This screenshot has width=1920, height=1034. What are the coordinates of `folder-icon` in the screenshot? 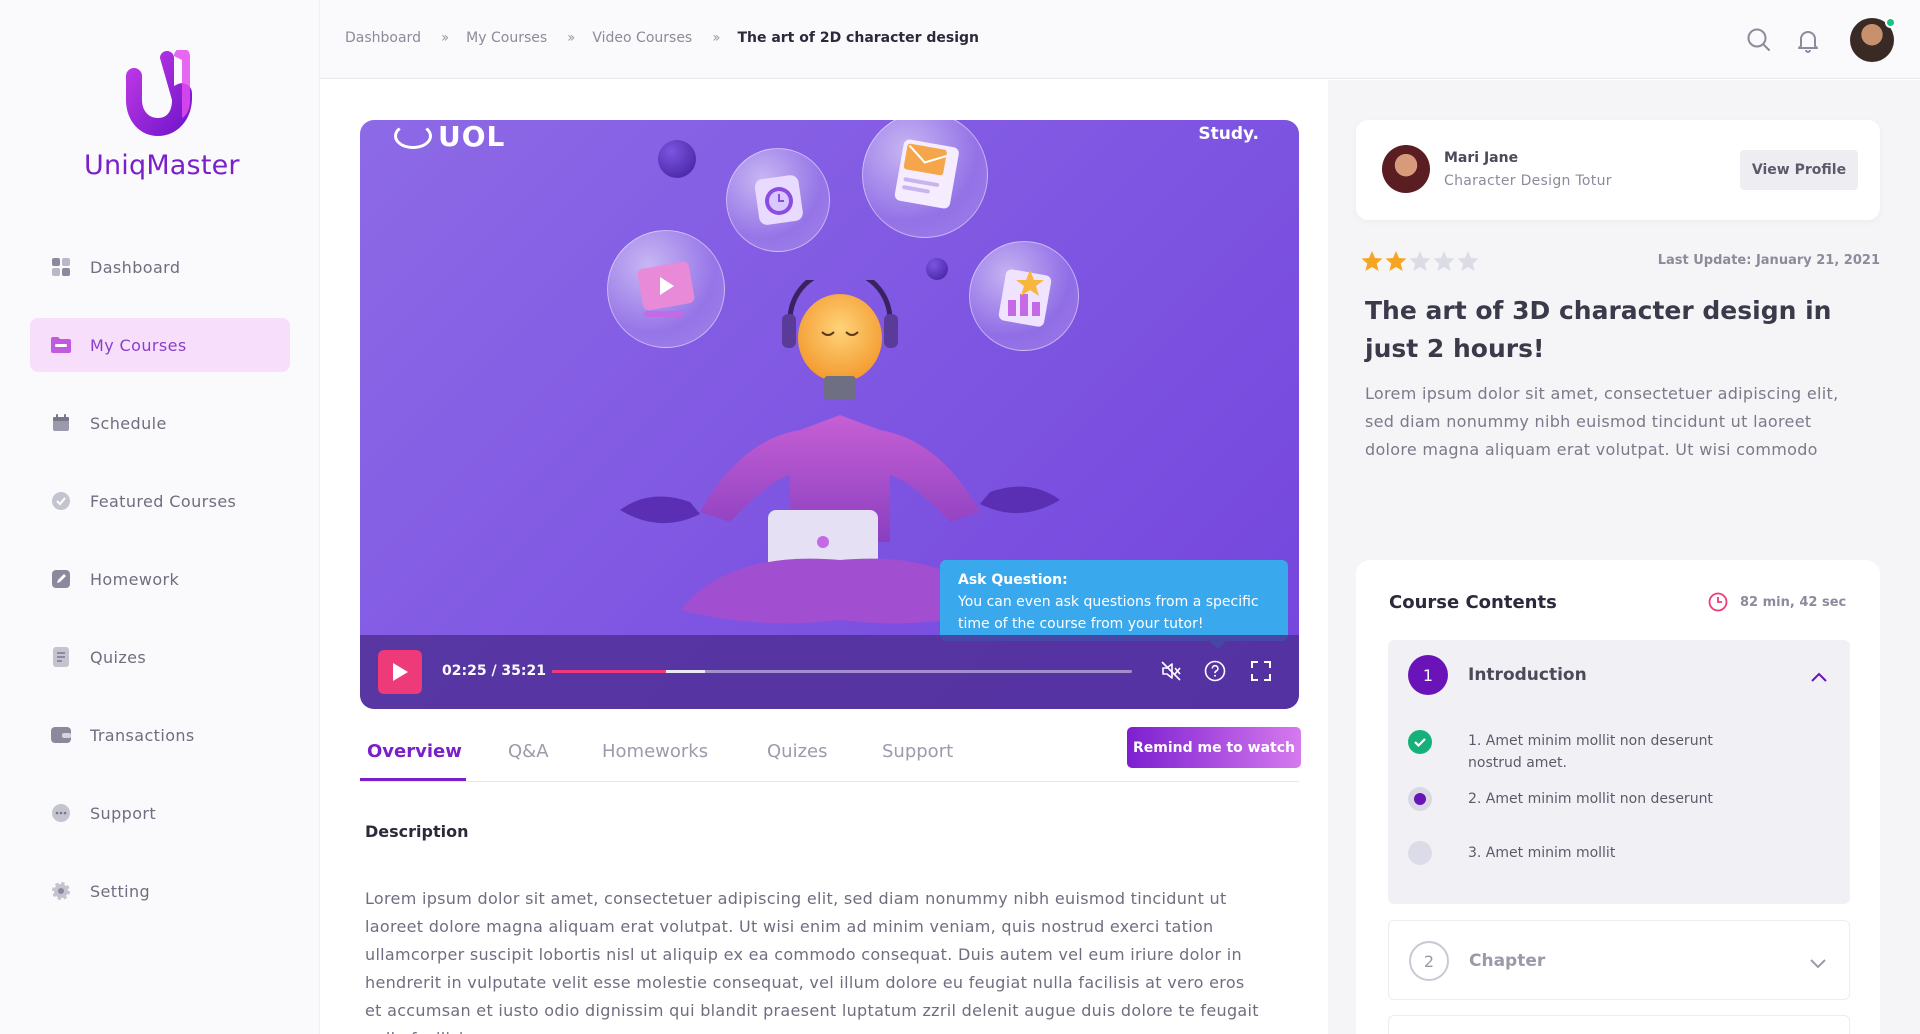 It's located at (61, 345).